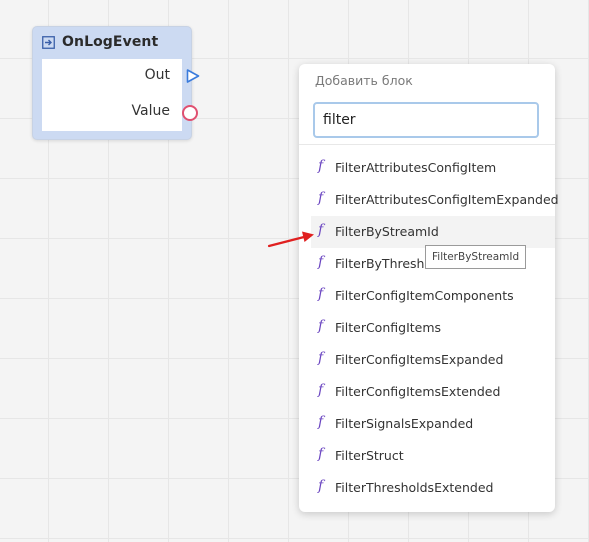  I want to click on list-item: f FilterByStreamId, so click(433, 232).